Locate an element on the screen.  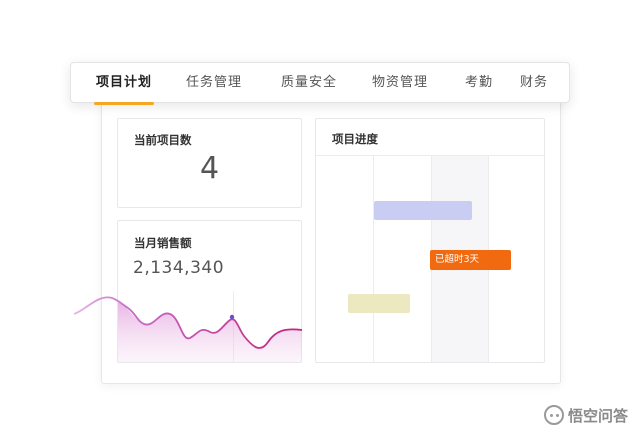
watermark: 悟空问答 is located at coordinates (585, 415).